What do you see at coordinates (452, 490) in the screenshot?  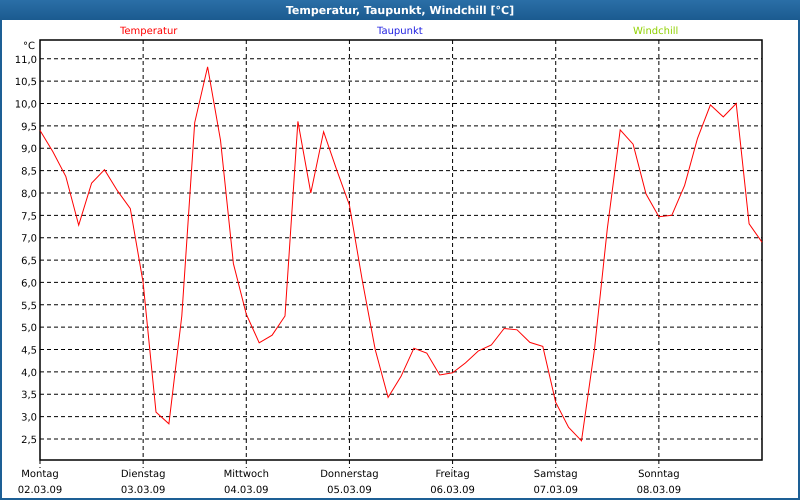 I see `date-label: 06.03.09` at bounding box center [452, 490].